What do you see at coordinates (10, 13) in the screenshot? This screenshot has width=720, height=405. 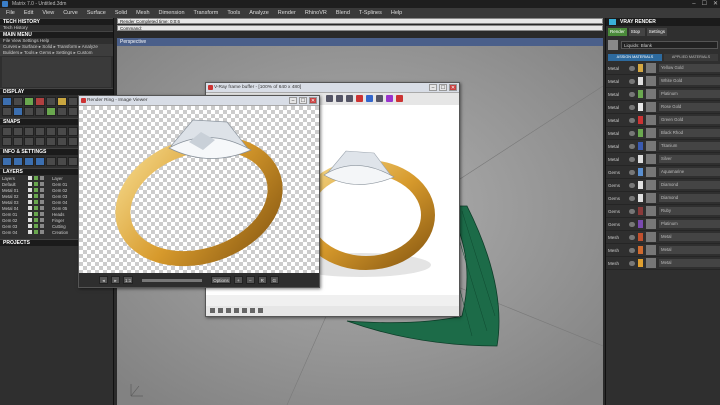 I see `menu-item-file: File` at bounding box center [10, 13].